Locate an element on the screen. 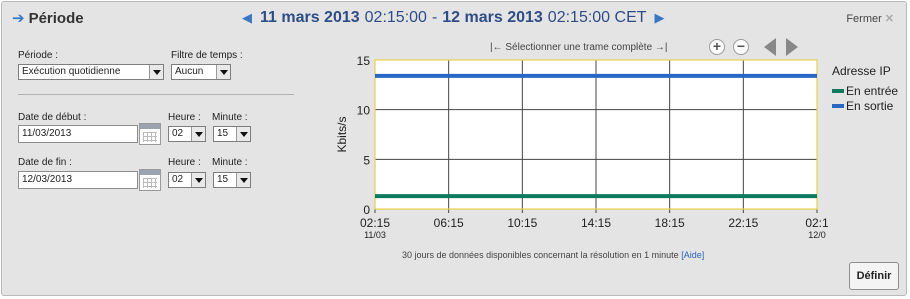 This screenshot has width=910, height=299. arrow-right-icon: ➔ is located at coordinates (18, 18).